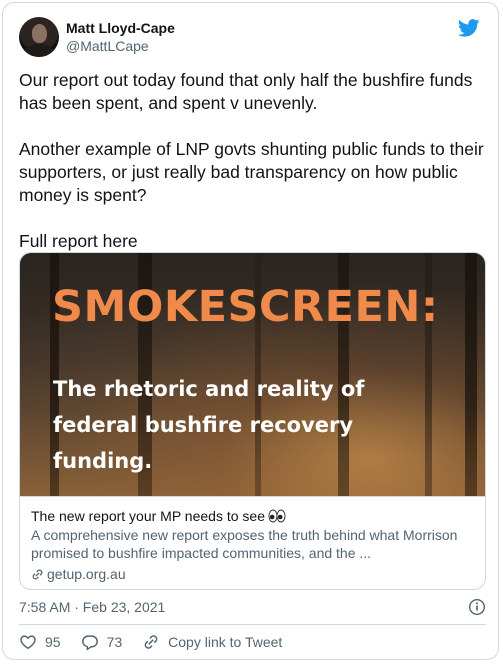  What do you see at coordinates (86, 574) in the screenshot?
I see `card-domain-text: getup.org.au` at bounding box center [86, 574].